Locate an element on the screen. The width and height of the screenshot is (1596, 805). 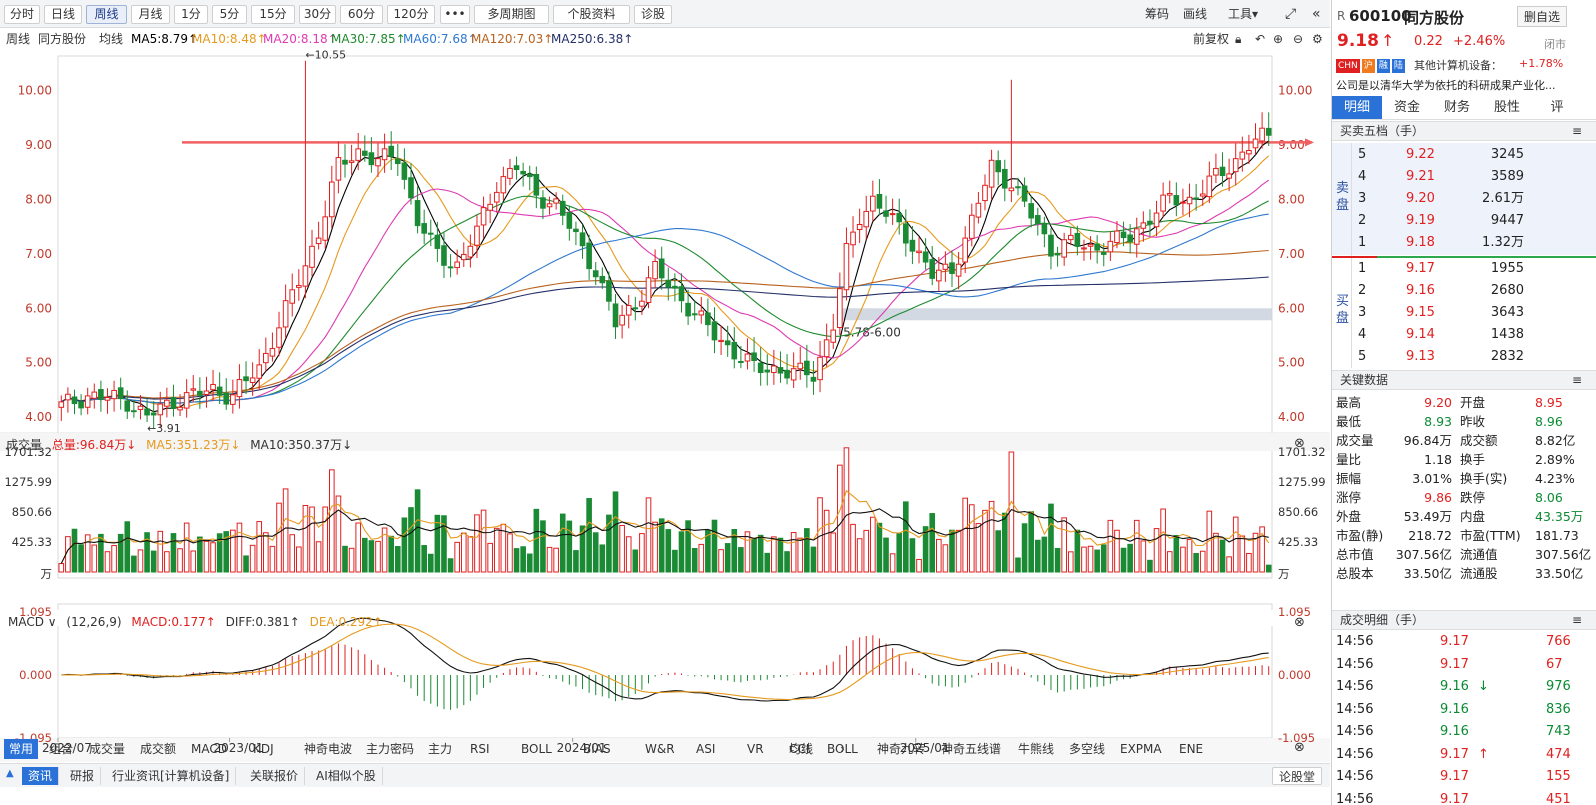
badge-0: CHN is located at coordinates (1348, 66).